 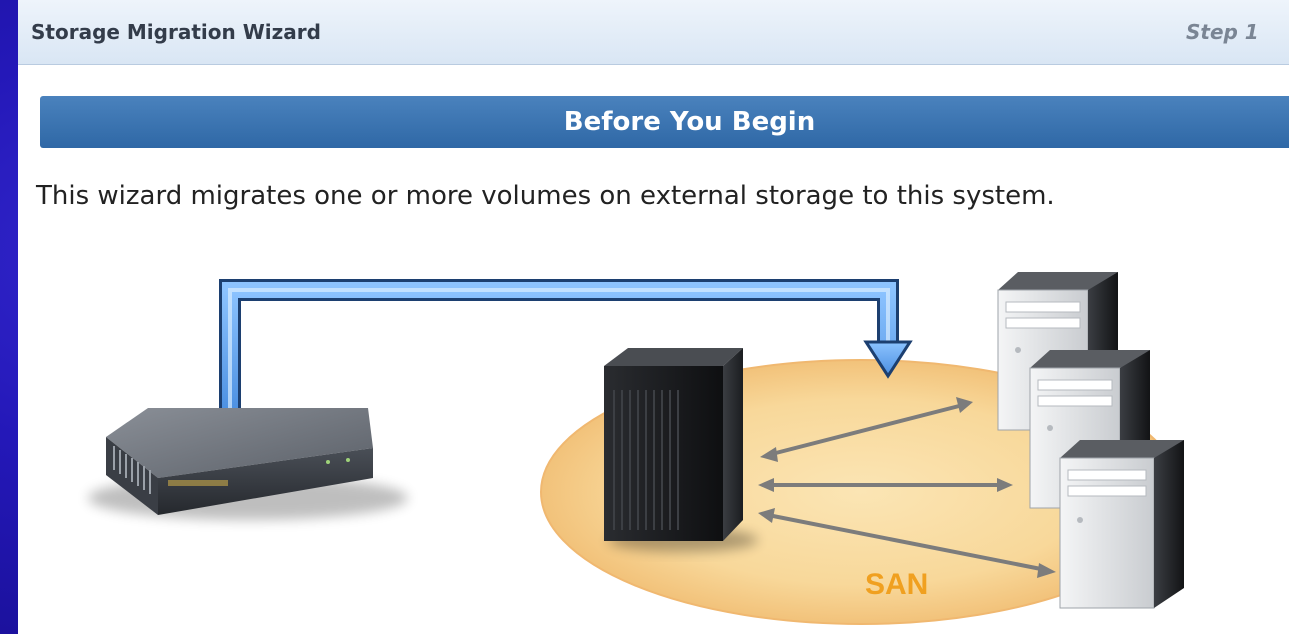 What do you see at coordinates (681, 450) in the screenshot?
I see `storage-system-icon` at bounding box center [681, 450].